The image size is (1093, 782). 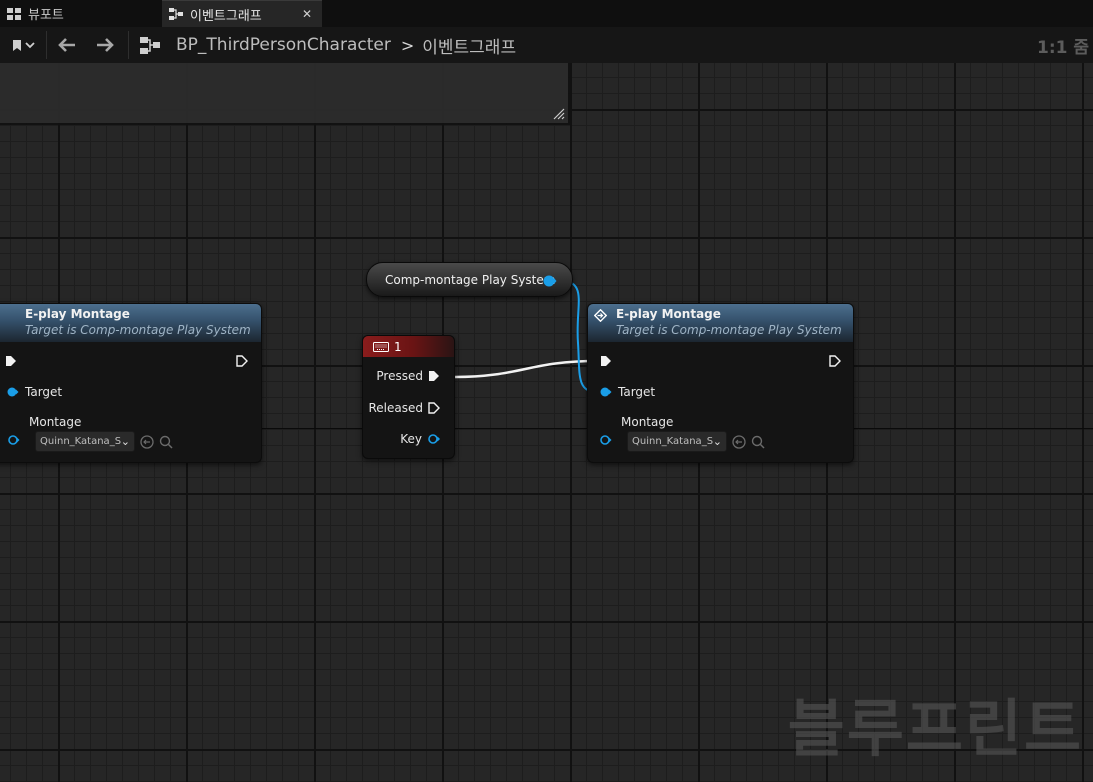 What do you see at coordinates (526, 369) in the screenshot?
I see `exec-wire` at bounding box center [526, 369].